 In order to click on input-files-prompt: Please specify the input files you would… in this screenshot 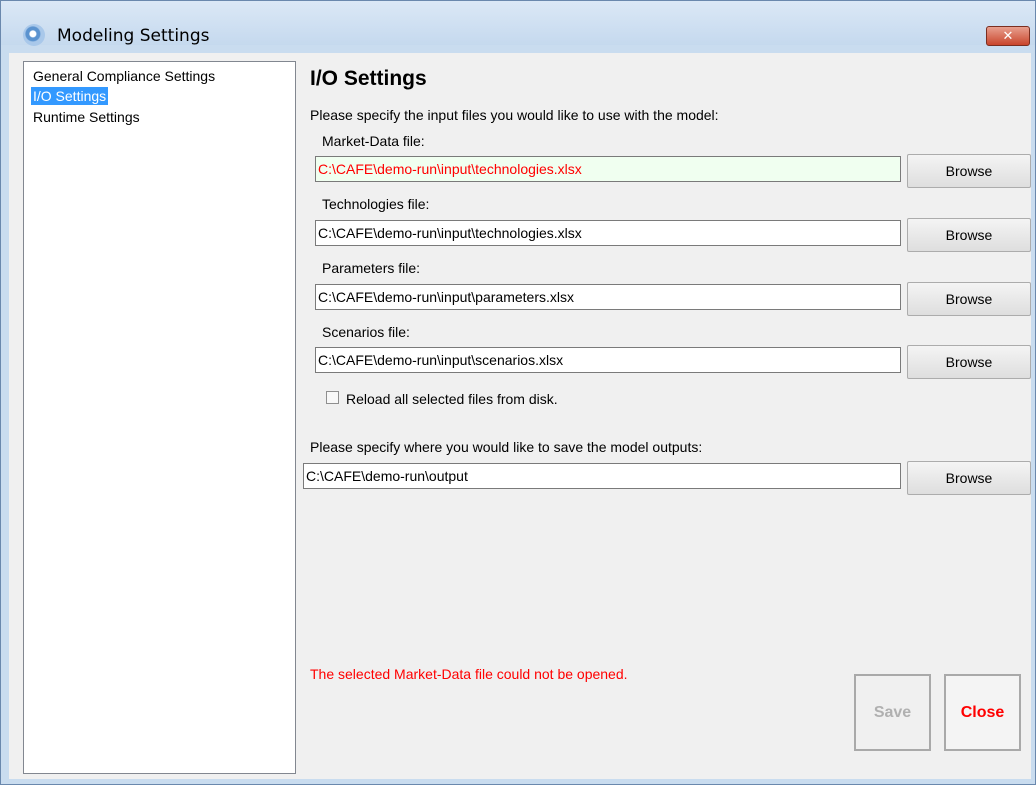, I will do `click(514, 115)`.